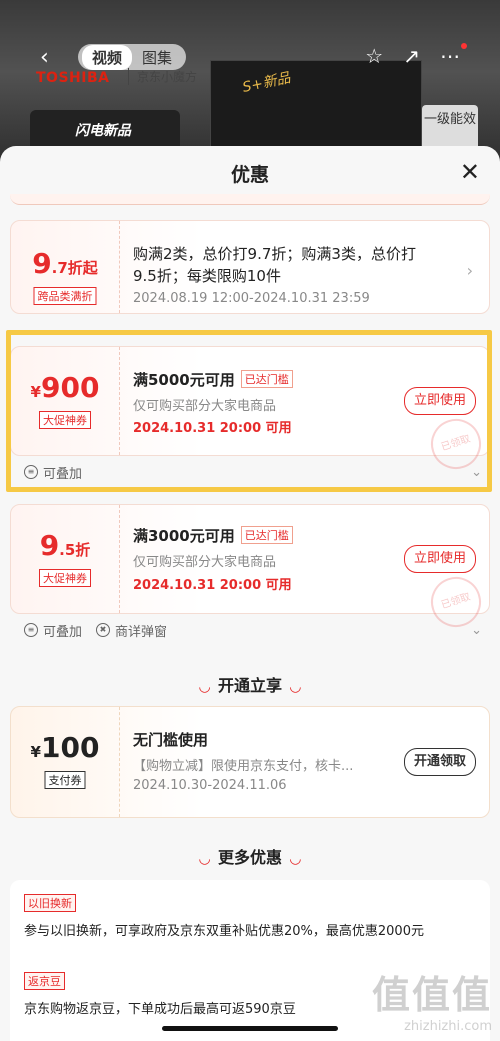 Image resolution: width=500 pixels, height=1041 pixels. Describe the element at coordinates (157, 57) in the screenshot. I see `tab-gallery: 图集` at that location.